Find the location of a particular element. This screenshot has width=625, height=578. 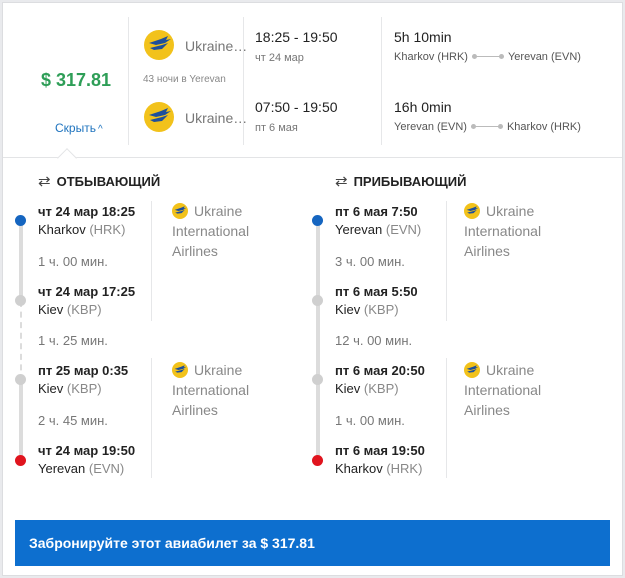

stop-time: чт 24 мар 17:25 is located at coordinates (87, 291).